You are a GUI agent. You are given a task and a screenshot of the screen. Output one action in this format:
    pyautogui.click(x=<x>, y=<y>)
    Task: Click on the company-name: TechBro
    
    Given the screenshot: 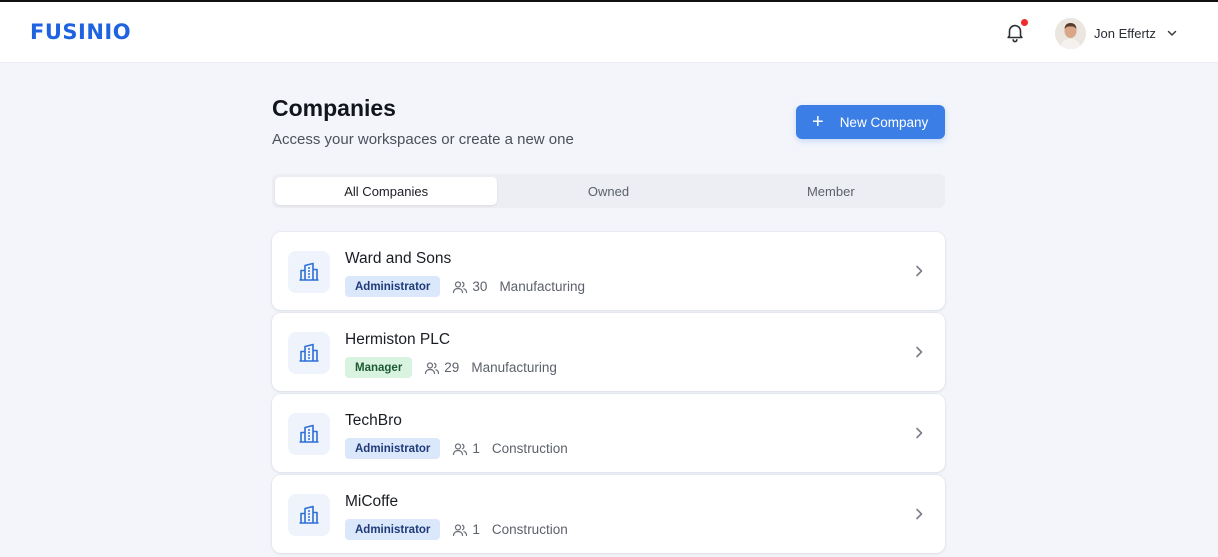 What is the action you would take?
    pyautogui.click(x=373, y=420)
    